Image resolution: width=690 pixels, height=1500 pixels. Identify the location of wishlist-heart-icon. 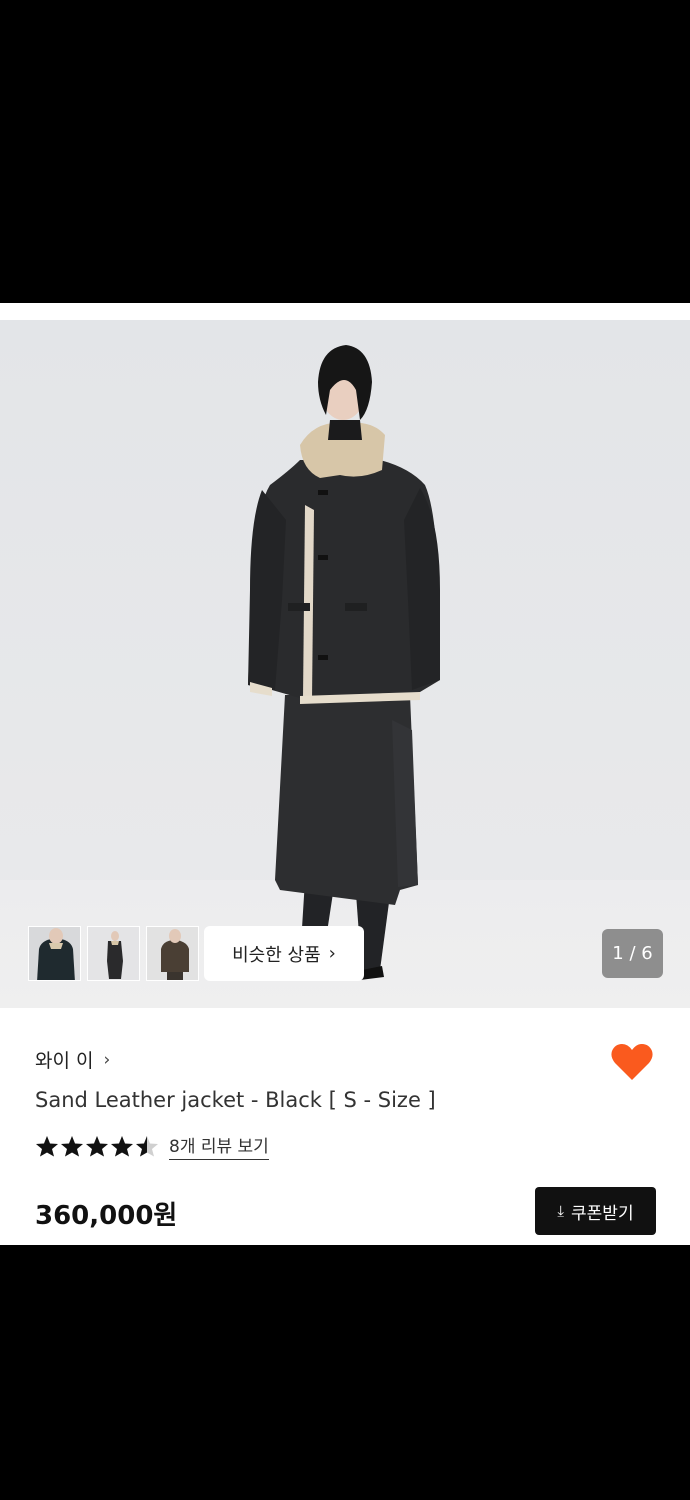
(632, 1062).